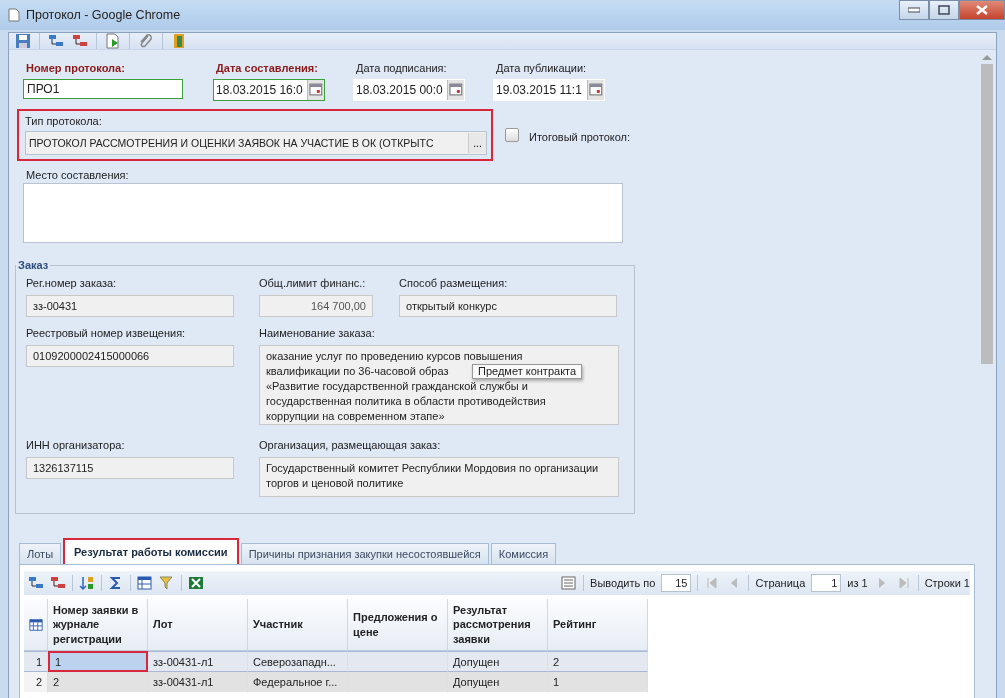  I want to click on page-label: Страница, so click(780, 583).